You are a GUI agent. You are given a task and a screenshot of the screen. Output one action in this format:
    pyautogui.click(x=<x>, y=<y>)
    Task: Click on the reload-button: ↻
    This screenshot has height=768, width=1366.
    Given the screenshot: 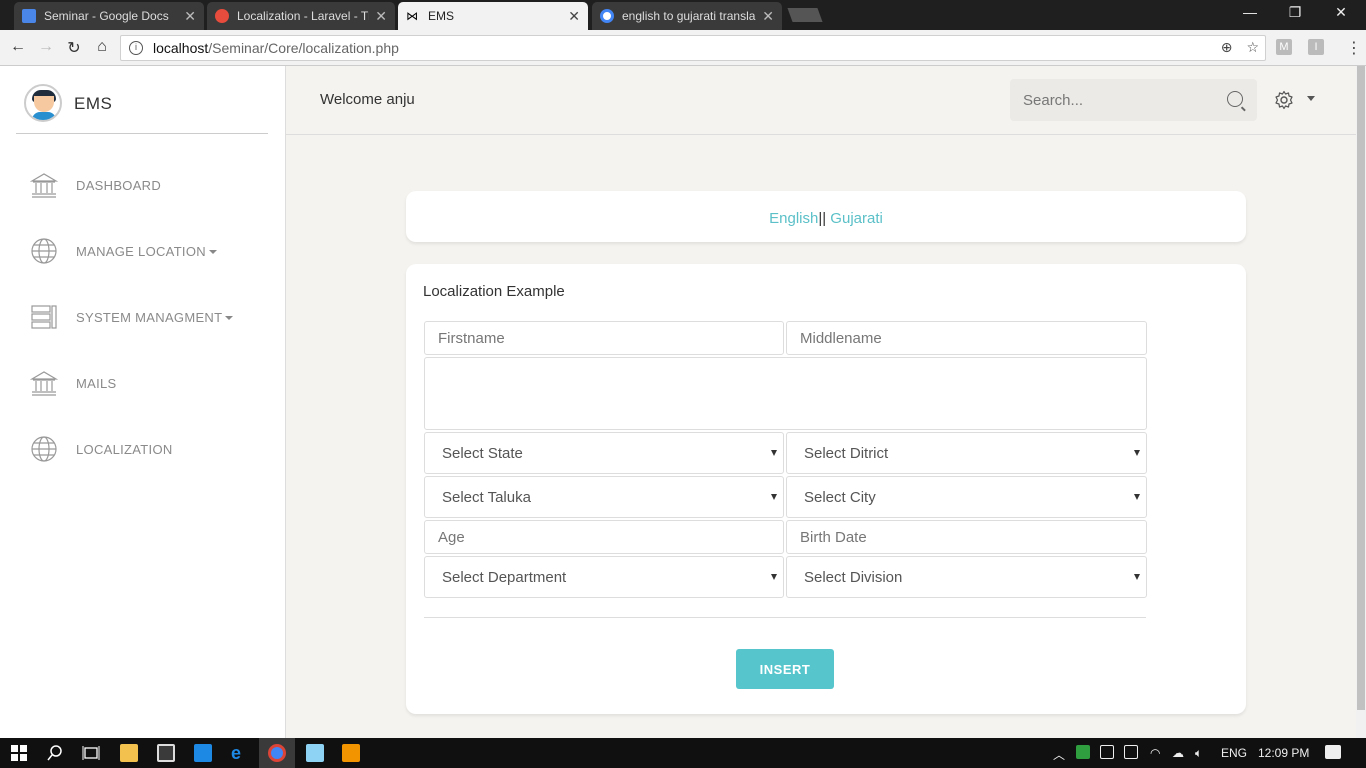 What is the action you would take?
    pyautogui.click(x=74, y=48)
    